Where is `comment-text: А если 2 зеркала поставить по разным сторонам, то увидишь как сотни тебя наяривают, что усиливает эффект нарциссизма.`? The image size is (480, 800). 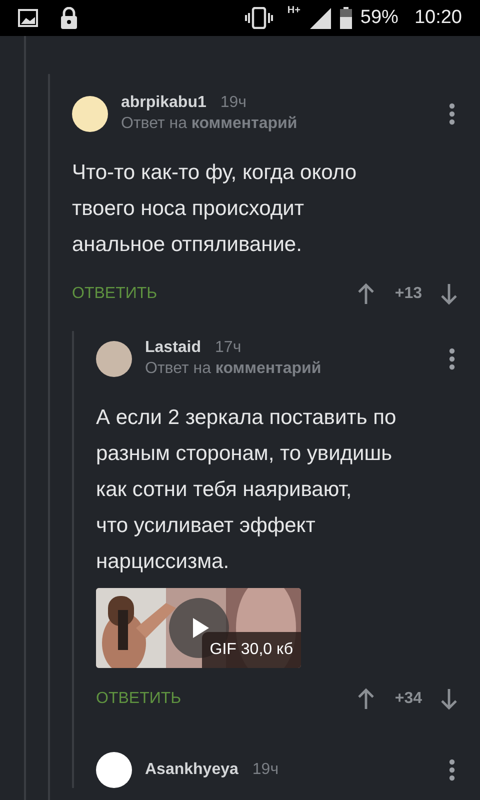
comment-text: А если 2 зеркала поставить по разным сторонам, то увидишь как сотни тебя наяривают, что усиливает эффект нарциссизма. is located at coordinates (247, 490).